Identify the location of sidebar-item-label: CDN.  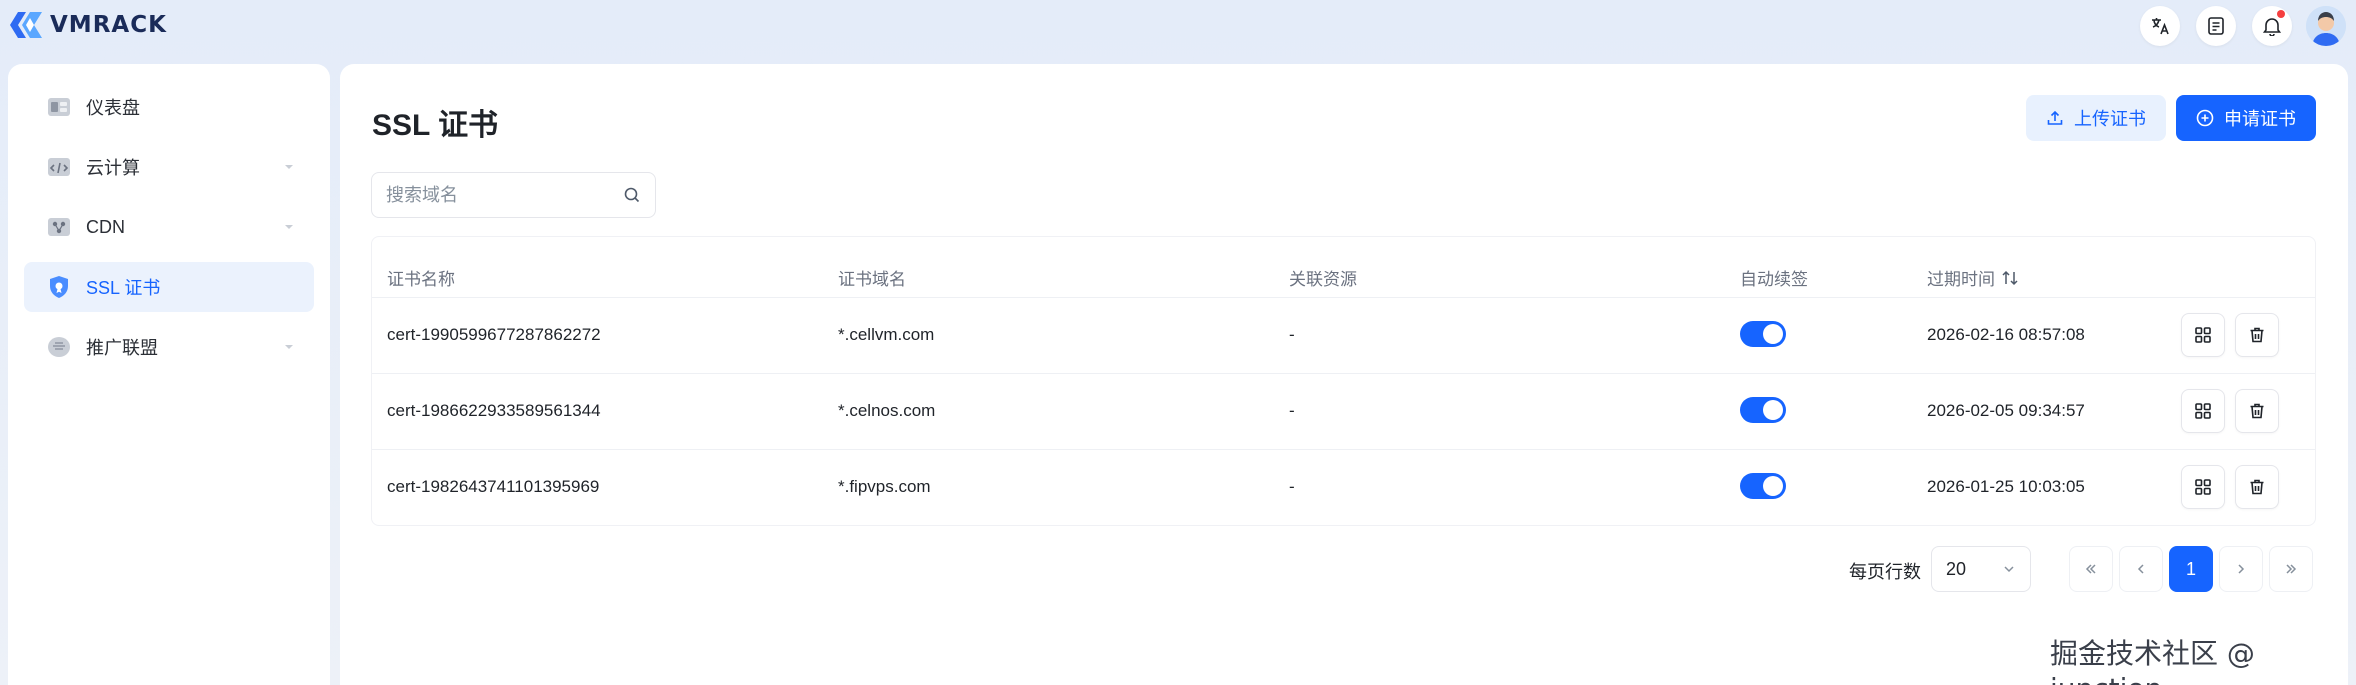
(105, 226).